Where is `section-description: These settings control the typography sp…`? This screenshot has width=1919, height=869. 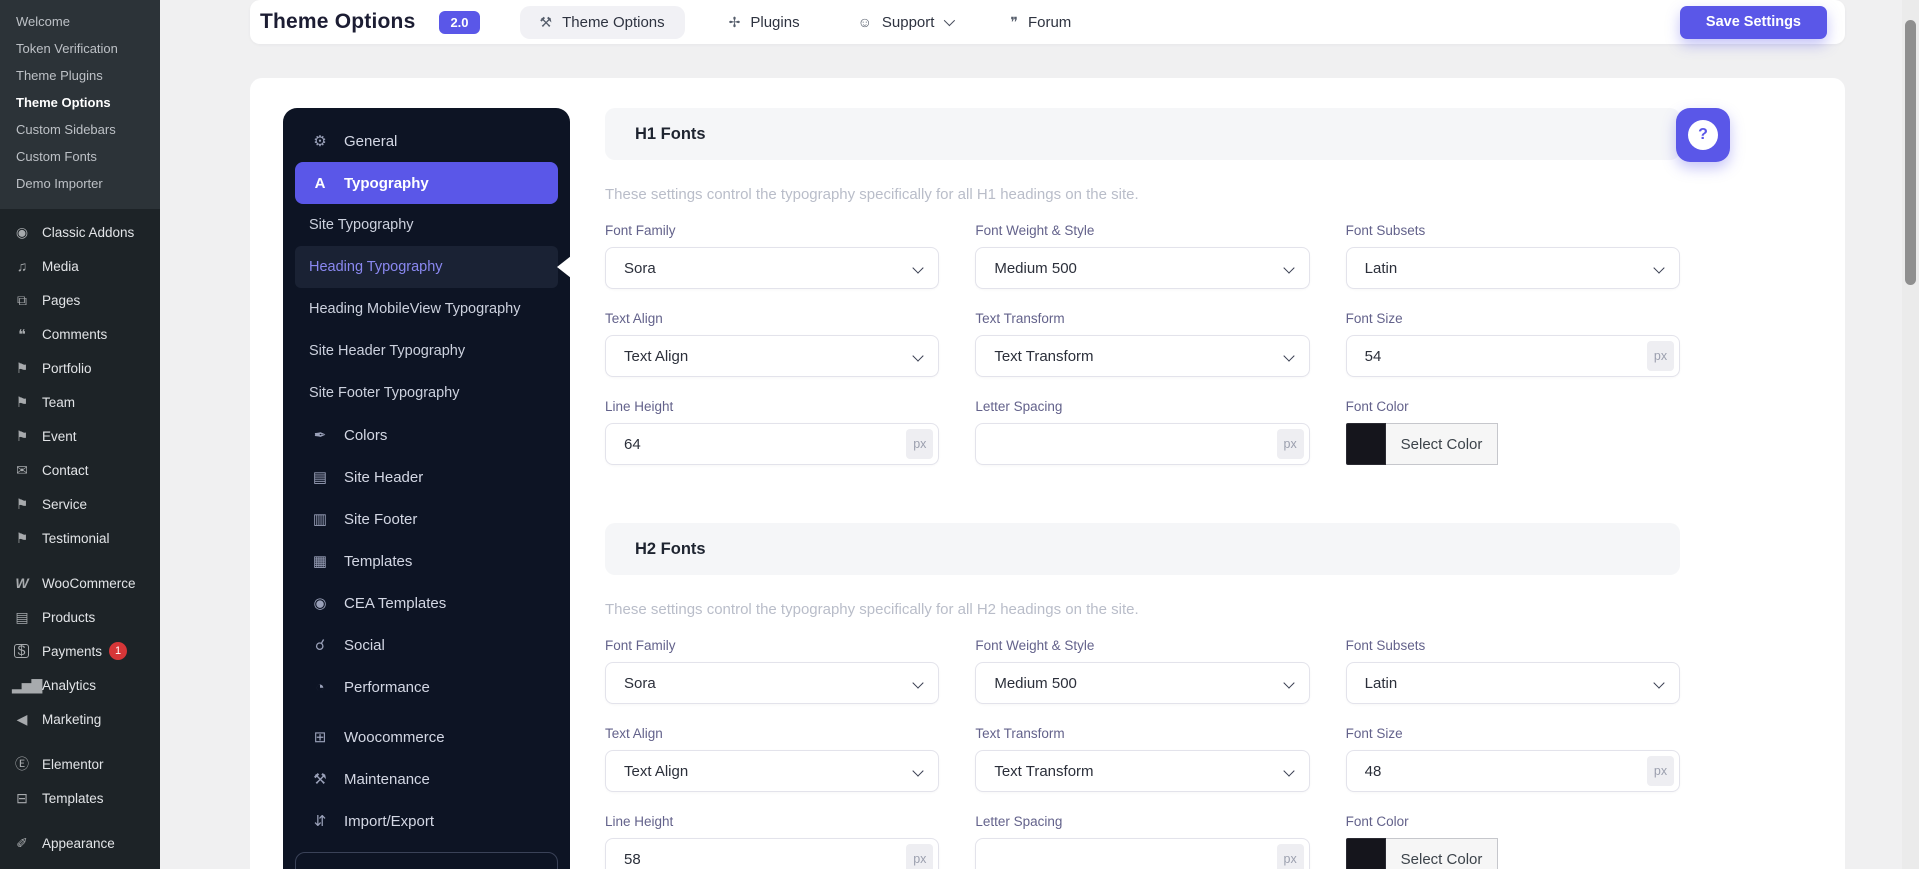 section-description: These settings control the typography sp… is located at coordinates (872, 609).